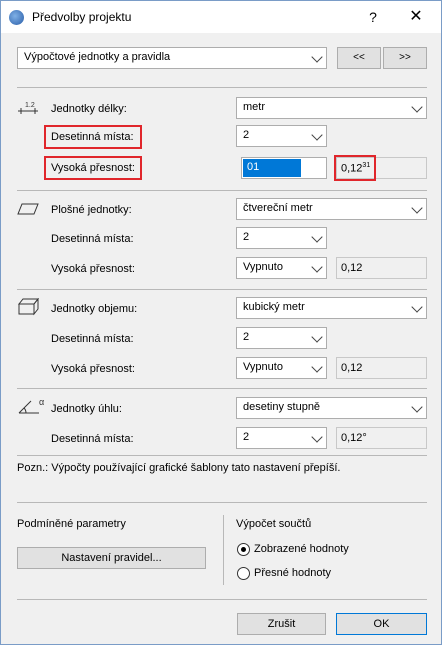 The width and height of the screenshot is (442, 645). What do you see at coordinates (86, 409) in the screenshot?
I see `angle-unit-label: Jednotky úhlu:` at bounding box center [86, 409].